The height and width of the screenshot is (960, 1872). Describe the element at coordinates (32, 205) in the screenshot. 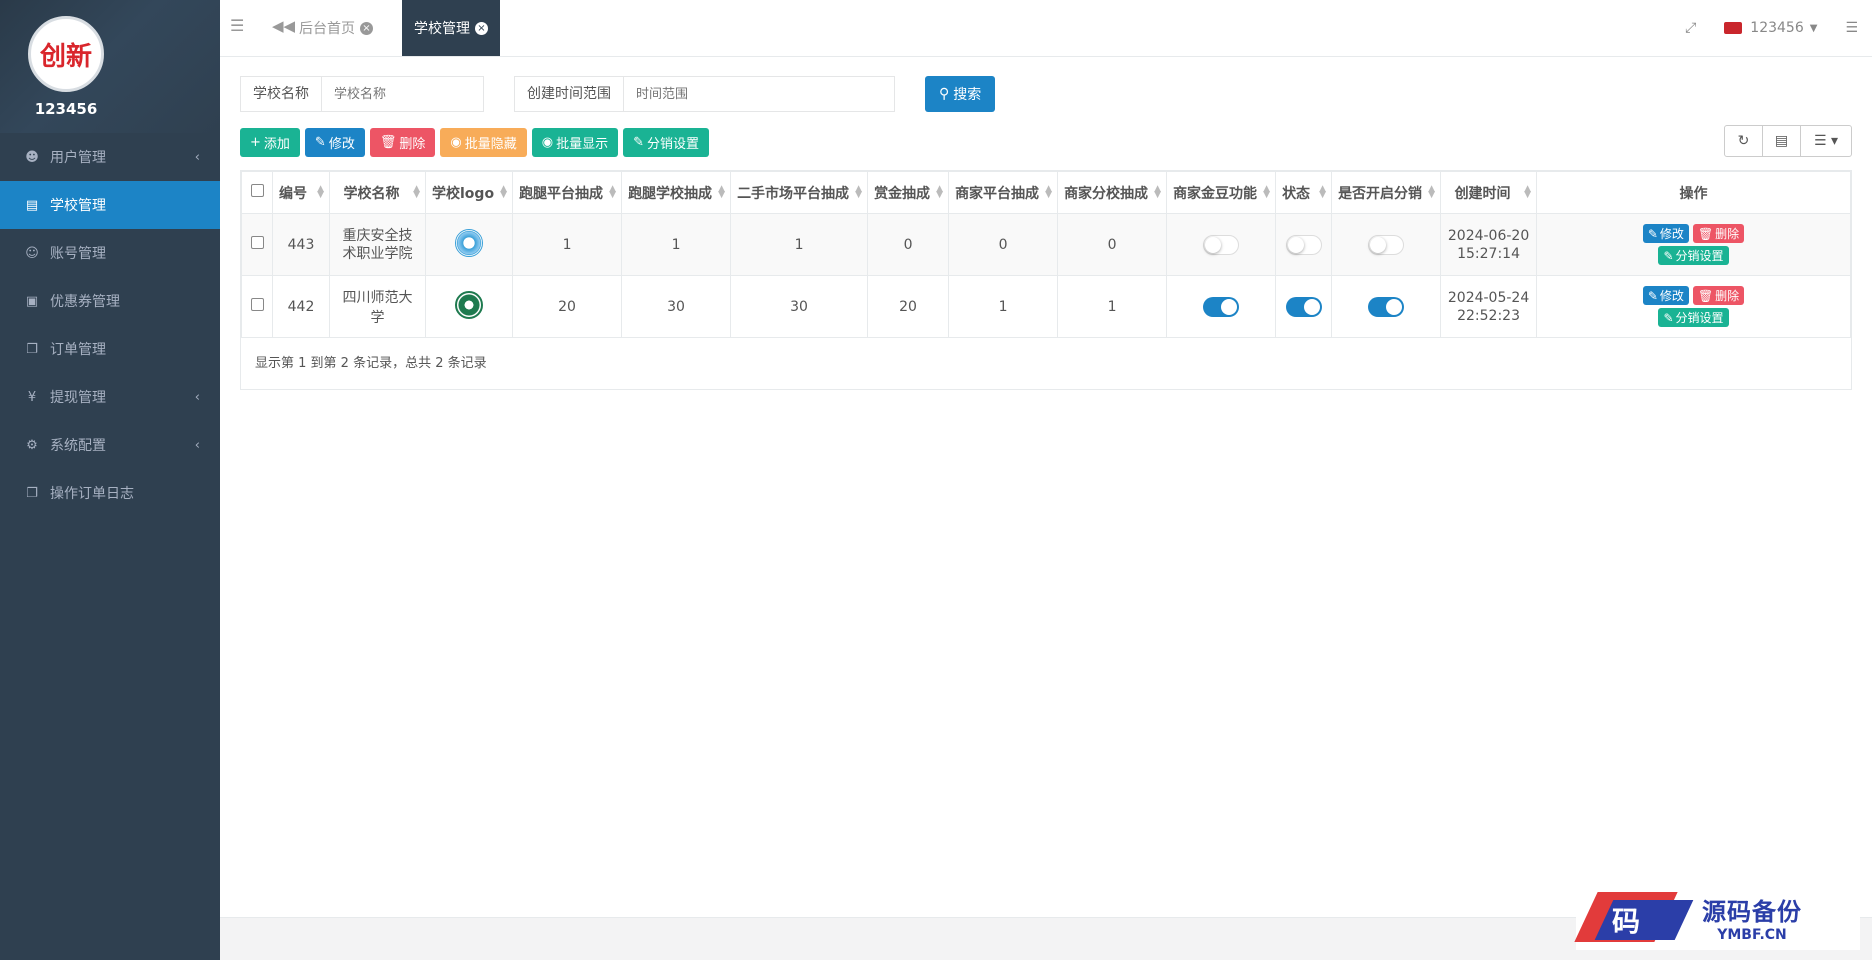

I see `file-icon: ▤` at that location.